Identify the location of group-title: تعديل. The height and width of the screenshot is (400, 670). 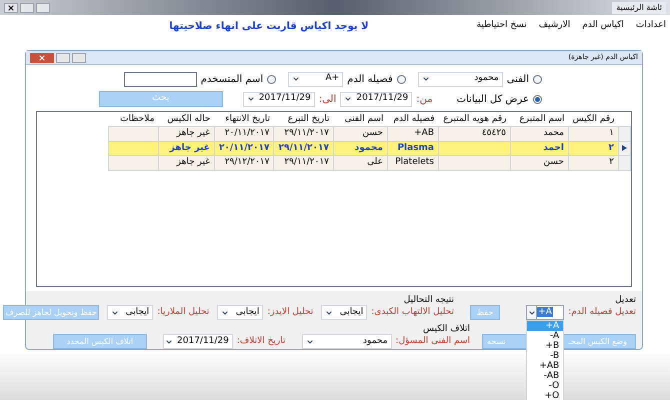
(625, 300).